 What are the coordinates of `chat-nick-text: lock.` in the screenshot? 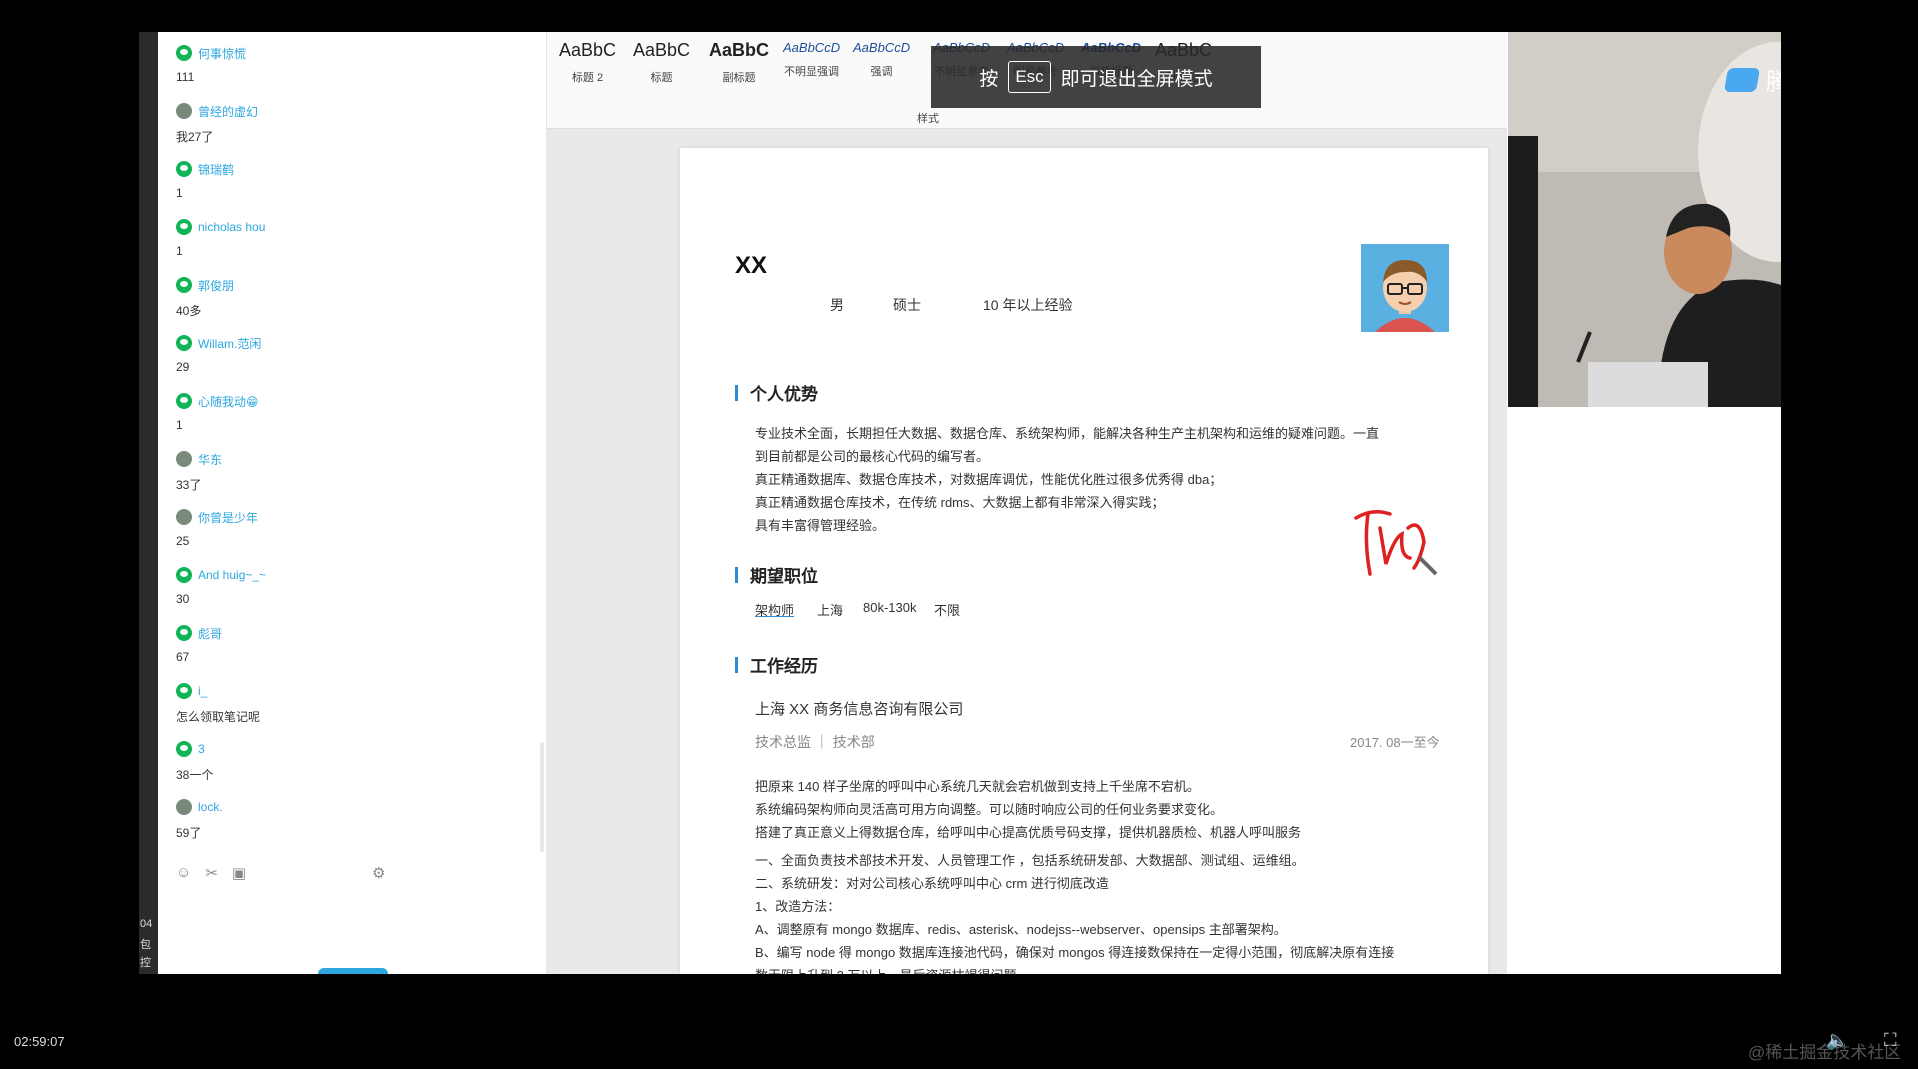 It's located at (210, 807).